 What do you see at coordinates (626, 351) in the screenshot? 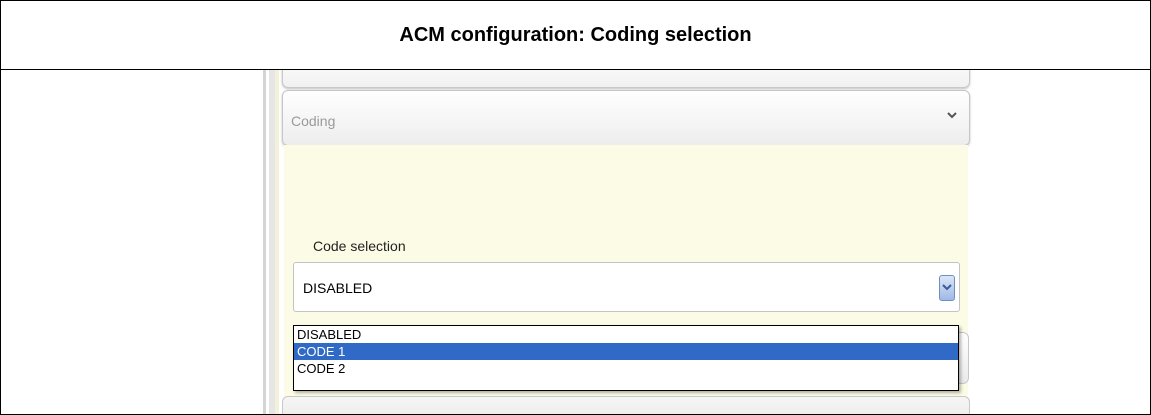
I see `option-code-1: CODE 1` at bounding box center [626, 351].